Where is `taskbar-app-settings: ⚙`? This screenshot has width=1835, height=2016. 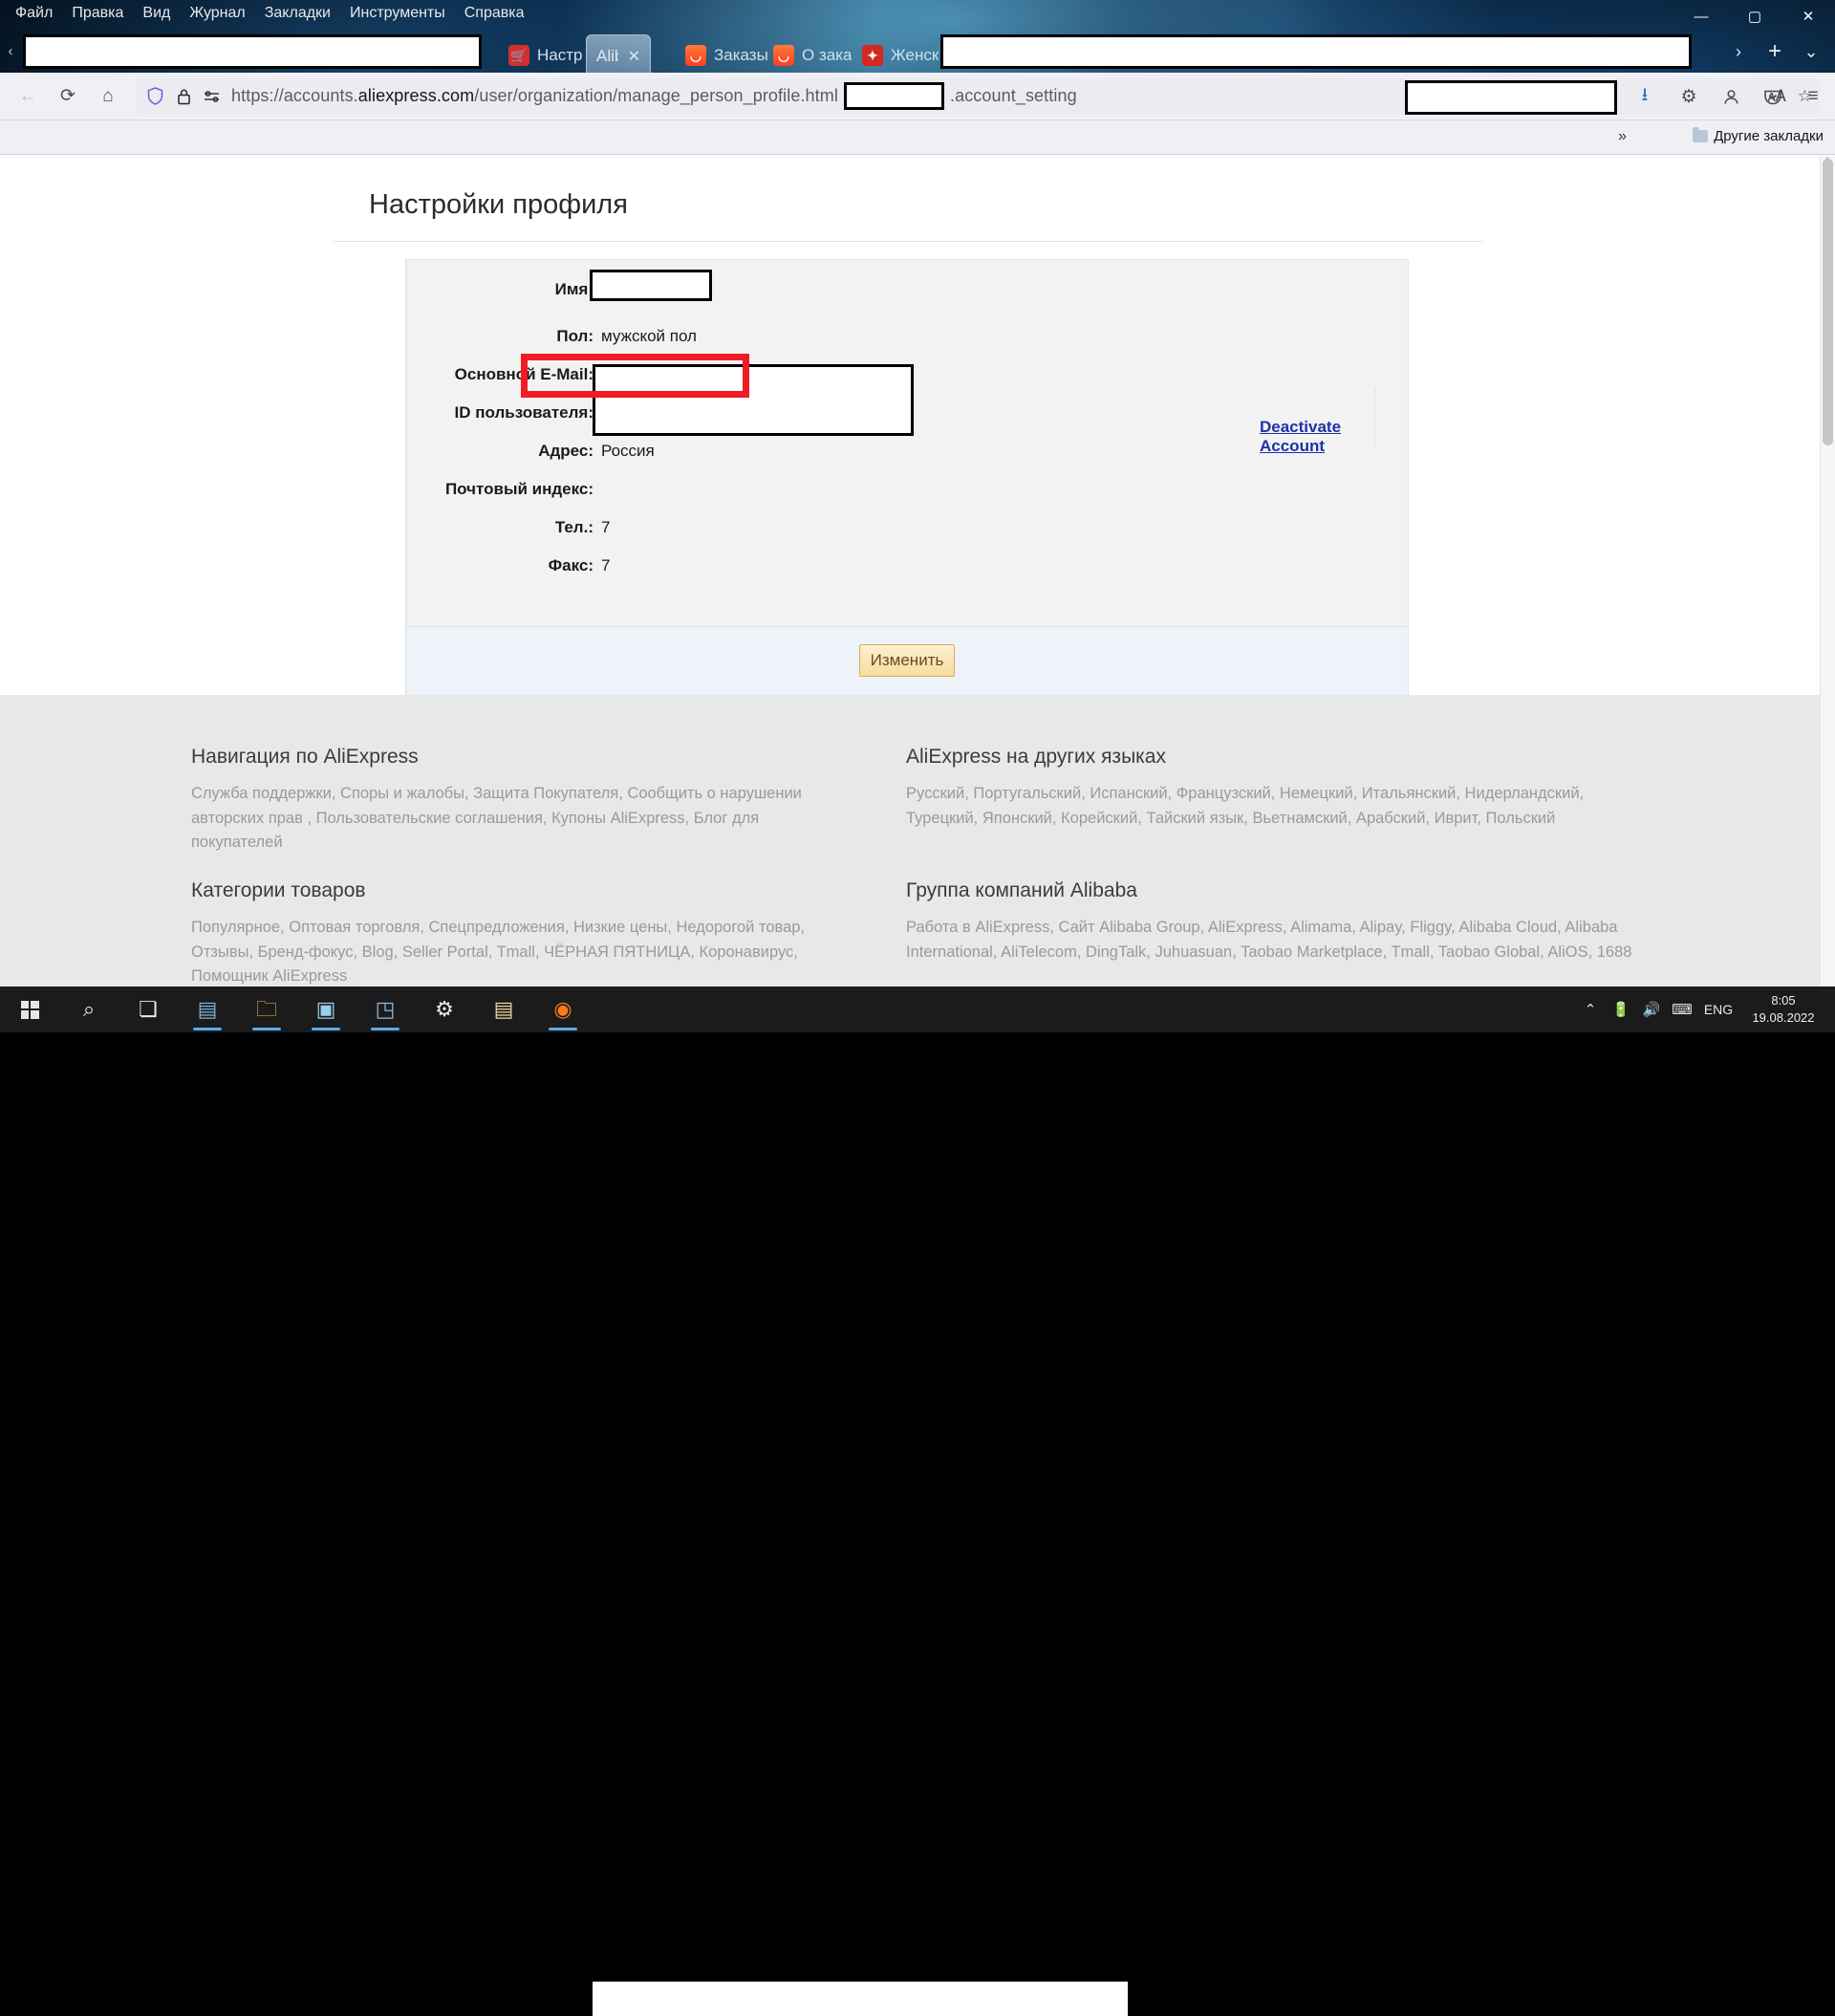 taskbar-app-settings: ⚙ is located at coordinates (444, 1009).